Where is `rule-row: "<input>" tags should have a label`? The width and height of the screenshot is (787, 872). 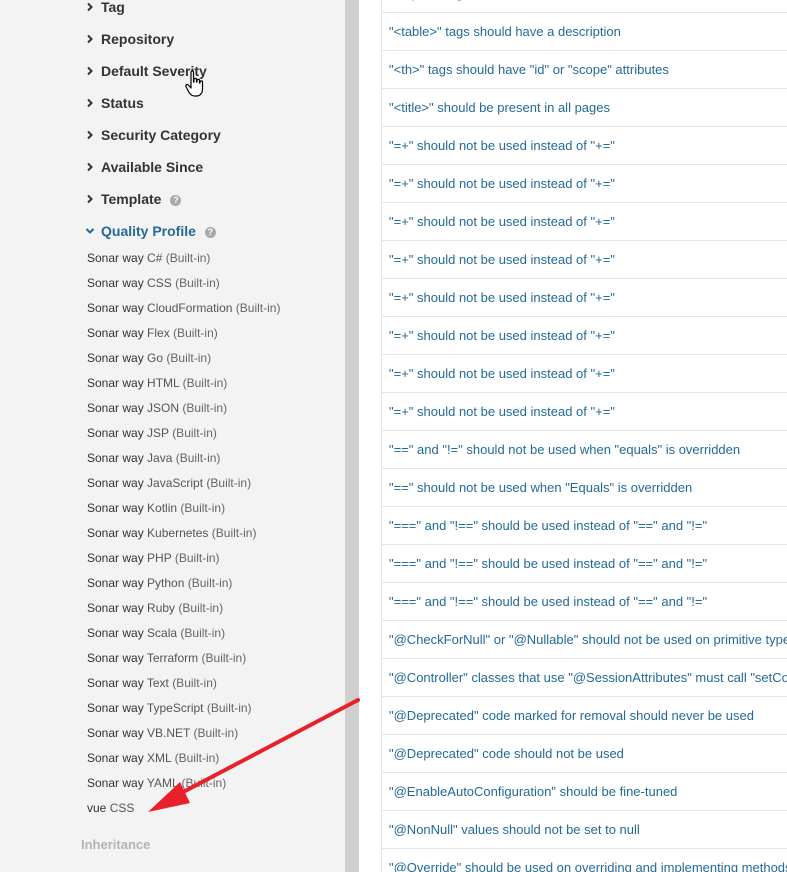 rule-row: "<input>" tags should have a label is located at coordinates (584, 6).